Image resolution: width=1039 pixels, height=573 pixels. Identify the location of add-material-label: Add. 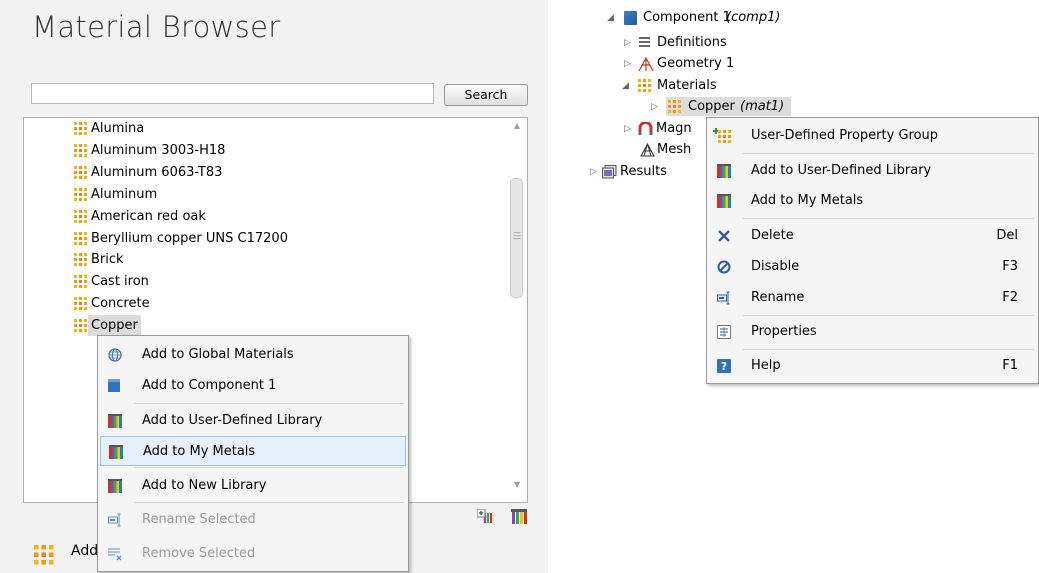
(84, 551).